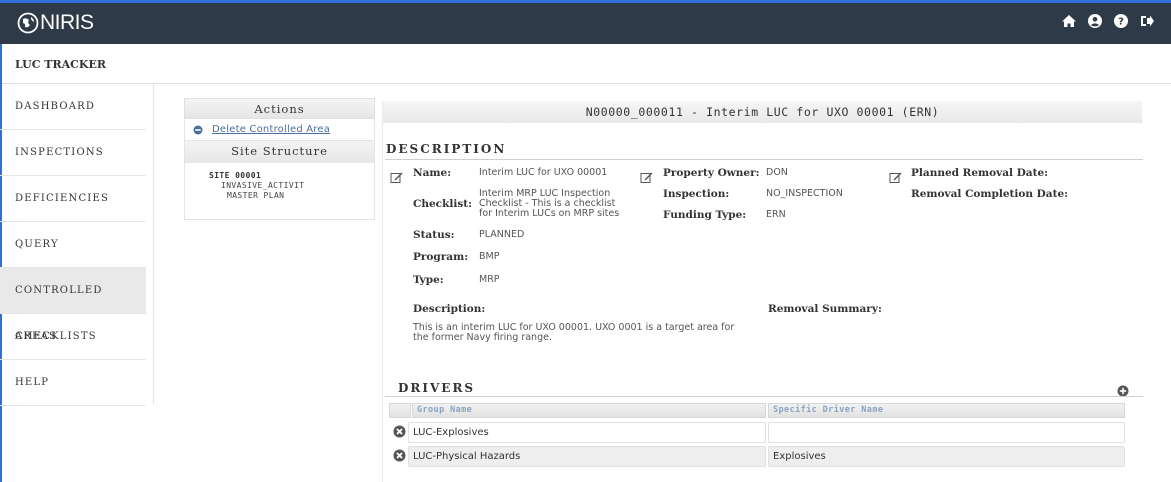  Describe the element at coordinates (989, 194) in the screenshot. I see `removal-completion-date-label: Removal Completion Date:` at that location.